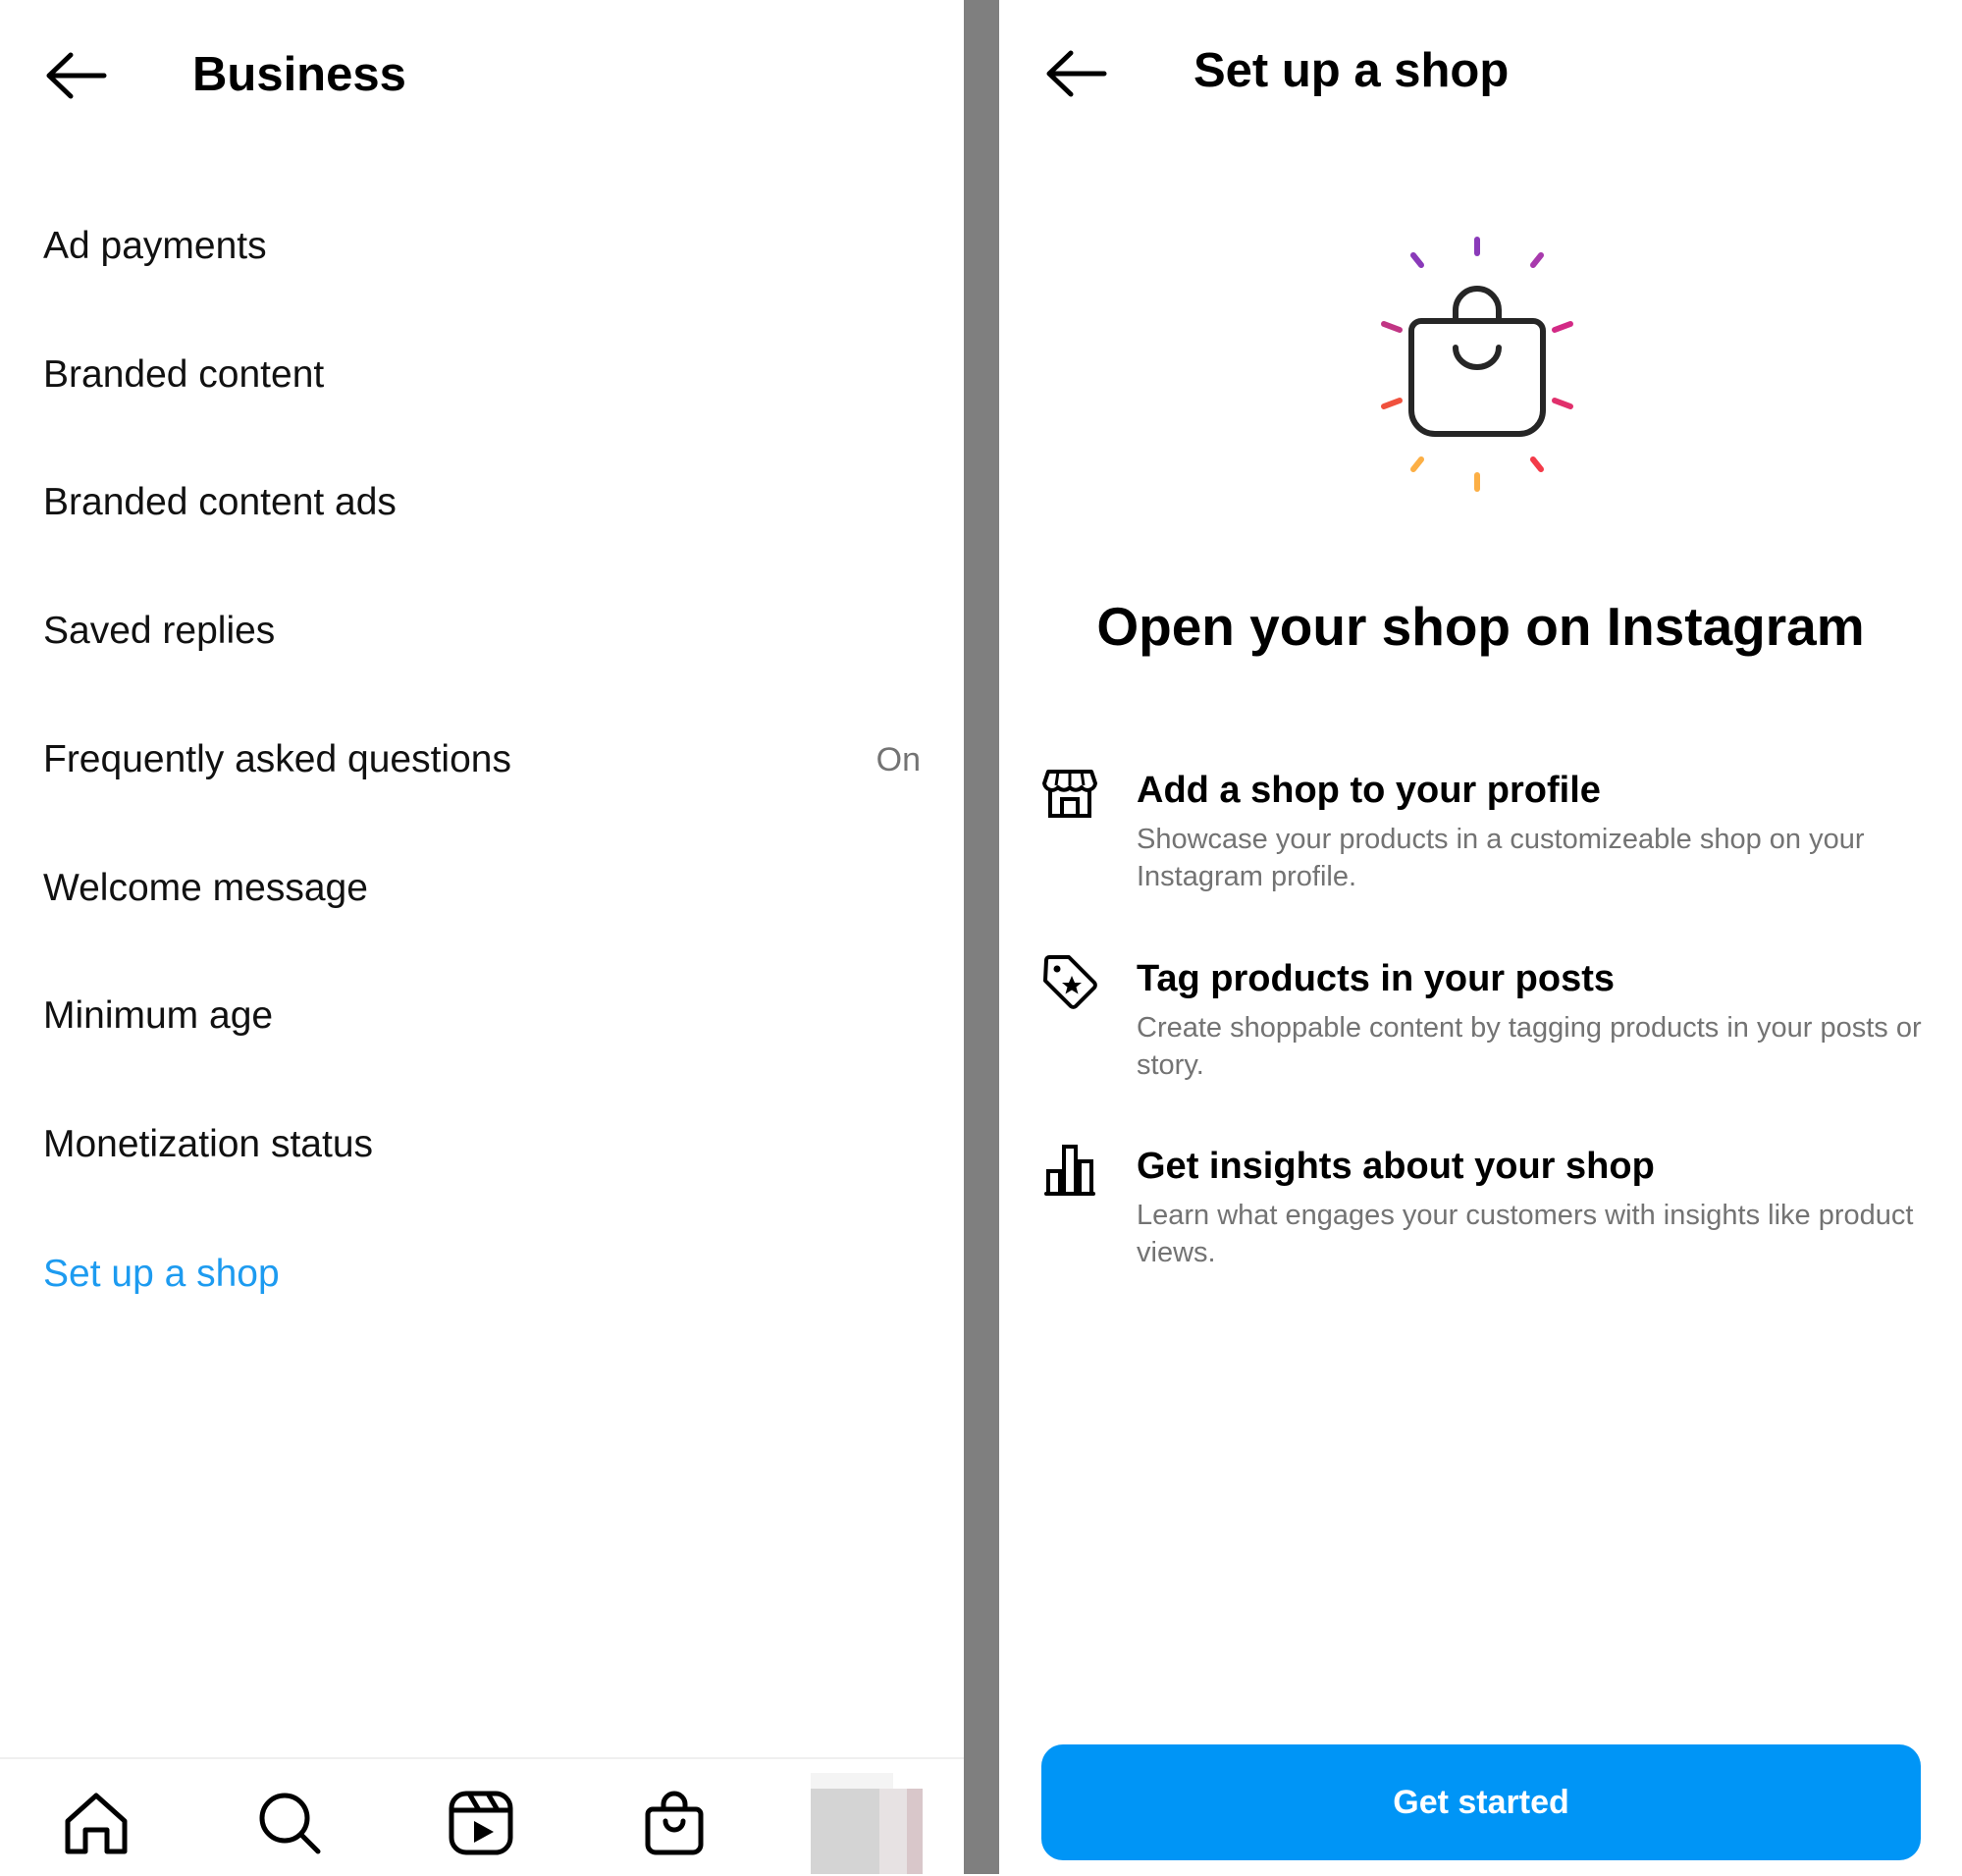 The height and width of the screenshot is (1876, 1962). What do you see at coordinates (159, 631) in the screenshot?
I see `menu-item-label: Saved replies` at bounding box center [159, 631].